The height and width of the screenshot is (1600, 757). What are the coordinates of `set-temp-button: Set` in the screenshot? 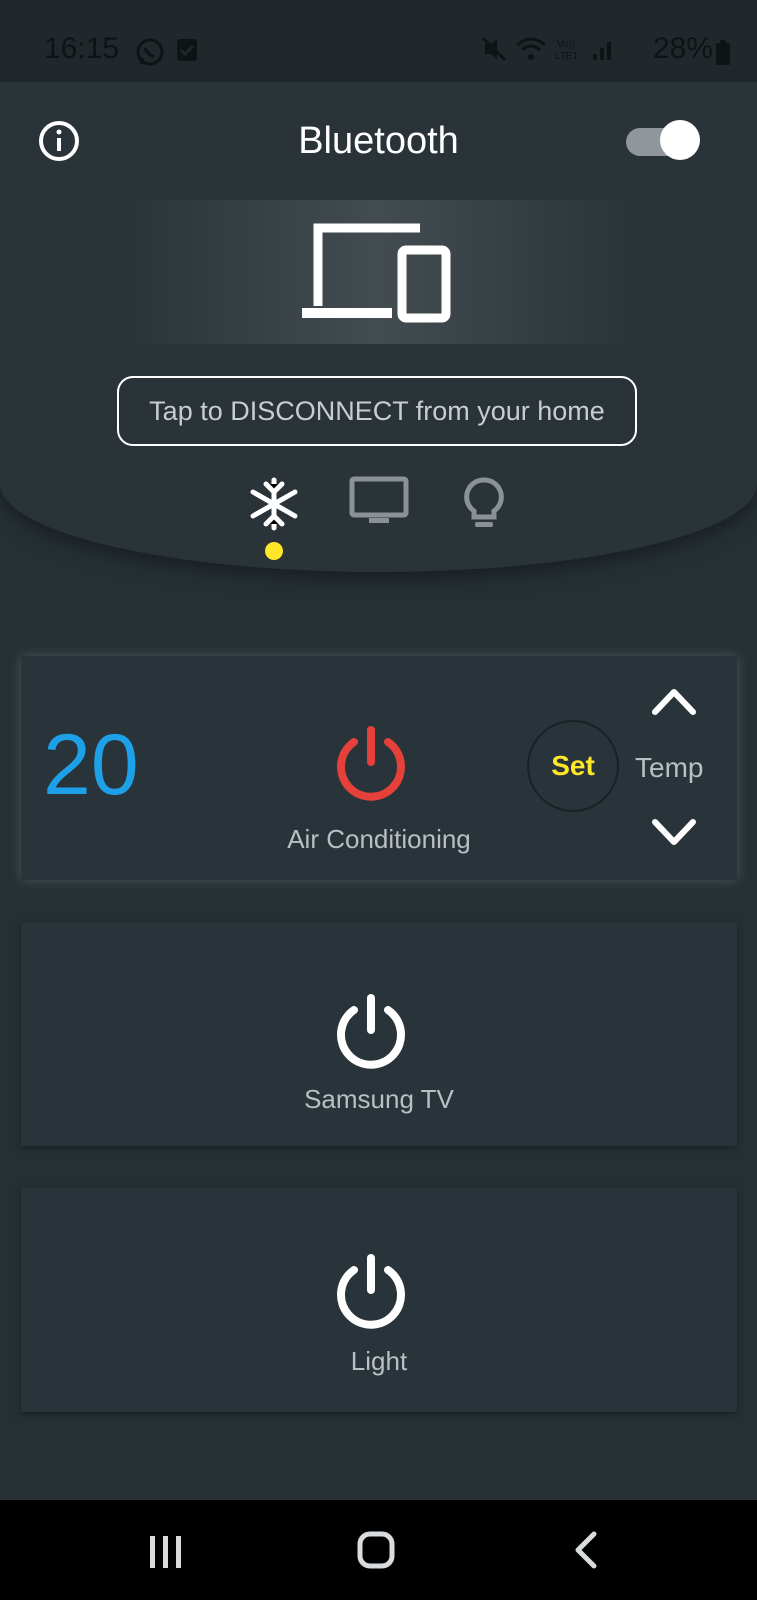 It's located at (573, 766).